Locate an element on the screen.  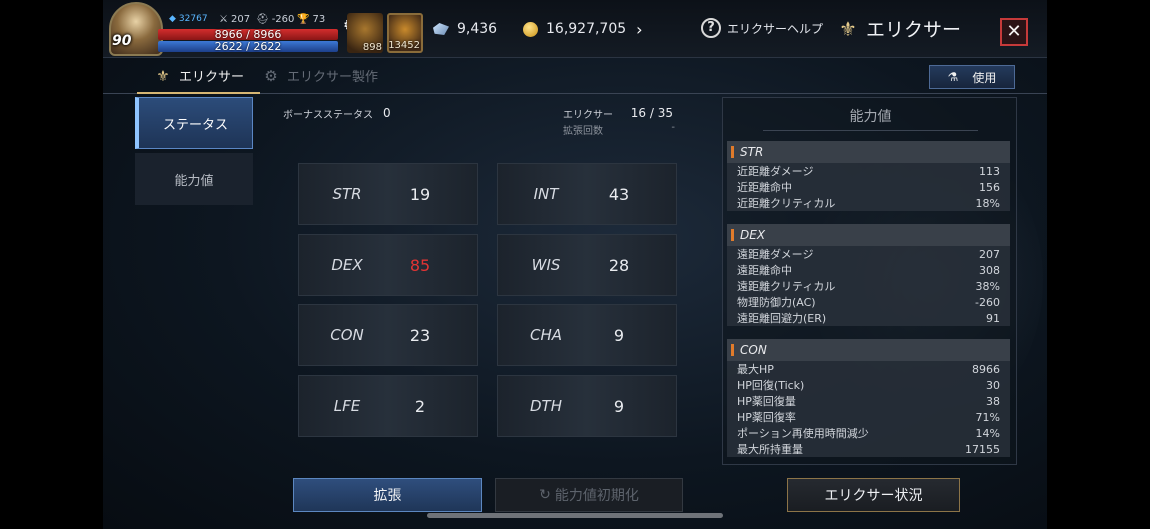
tab-elixir-crafting-label: エリクサー製作 is located at coordinates (333, 77).